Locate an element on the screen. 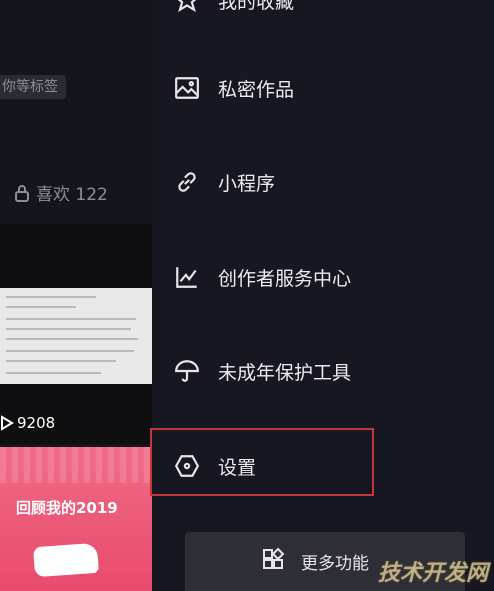 This screenshot has width=494, height=591. menu-item-mini-programs: 小程序 is located at coordinates (323, 182).